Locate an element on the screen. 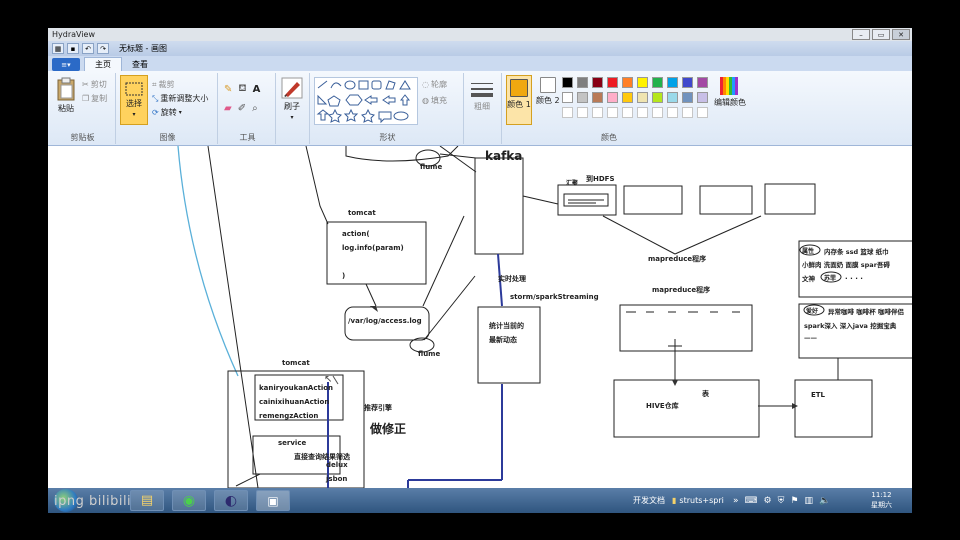 Image resolution: width=960 pixels, height=540 pixels. outline-button: ◌ 轮廓 is located at coordinates (434, 84).